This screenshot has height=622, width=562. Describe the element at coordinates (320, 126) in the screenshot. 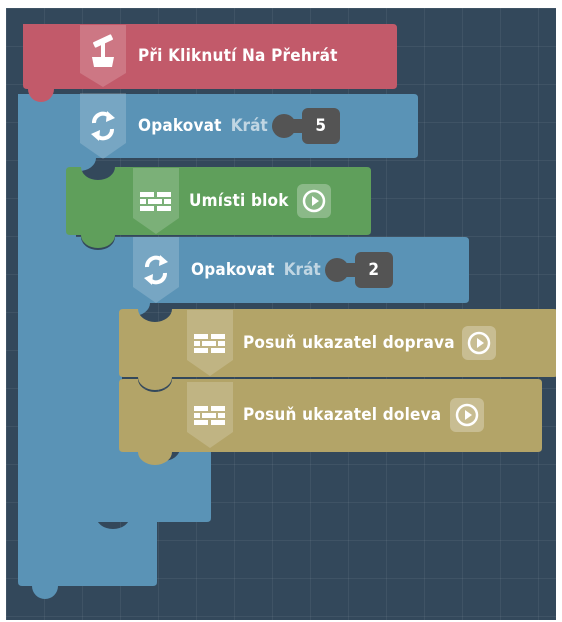

I see `outer-loop-count-input: 5` at that location.